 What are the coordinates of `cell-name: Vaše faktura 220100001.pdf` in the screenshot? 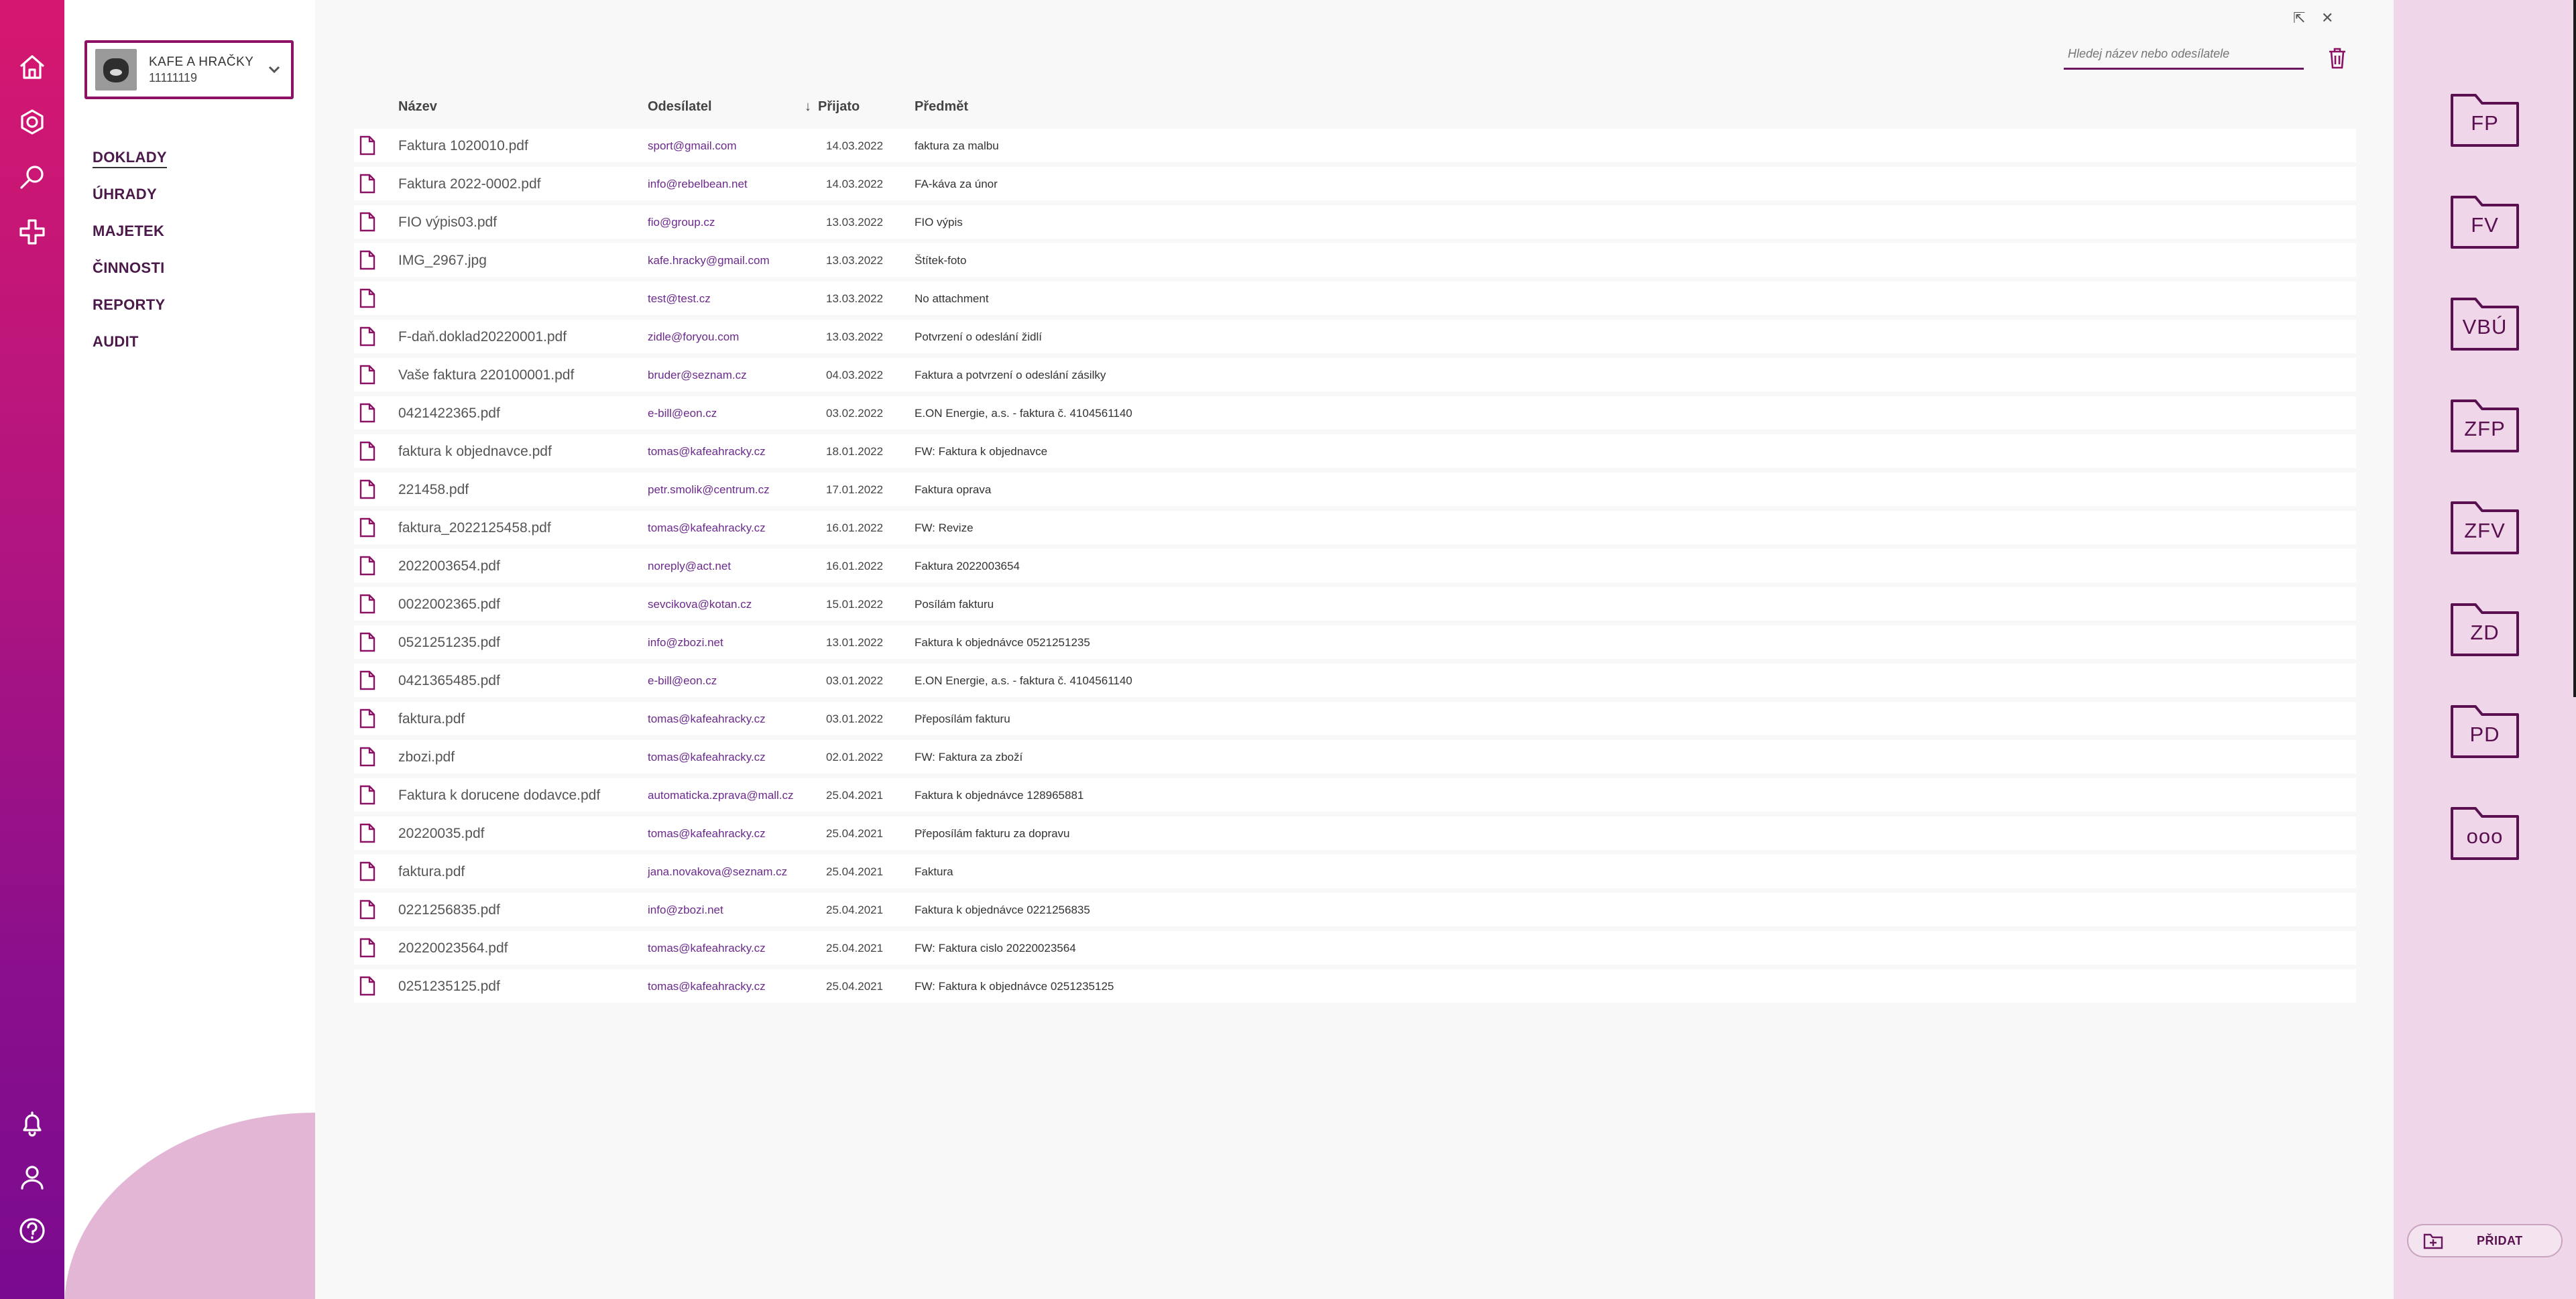 It's located at (486, 375).